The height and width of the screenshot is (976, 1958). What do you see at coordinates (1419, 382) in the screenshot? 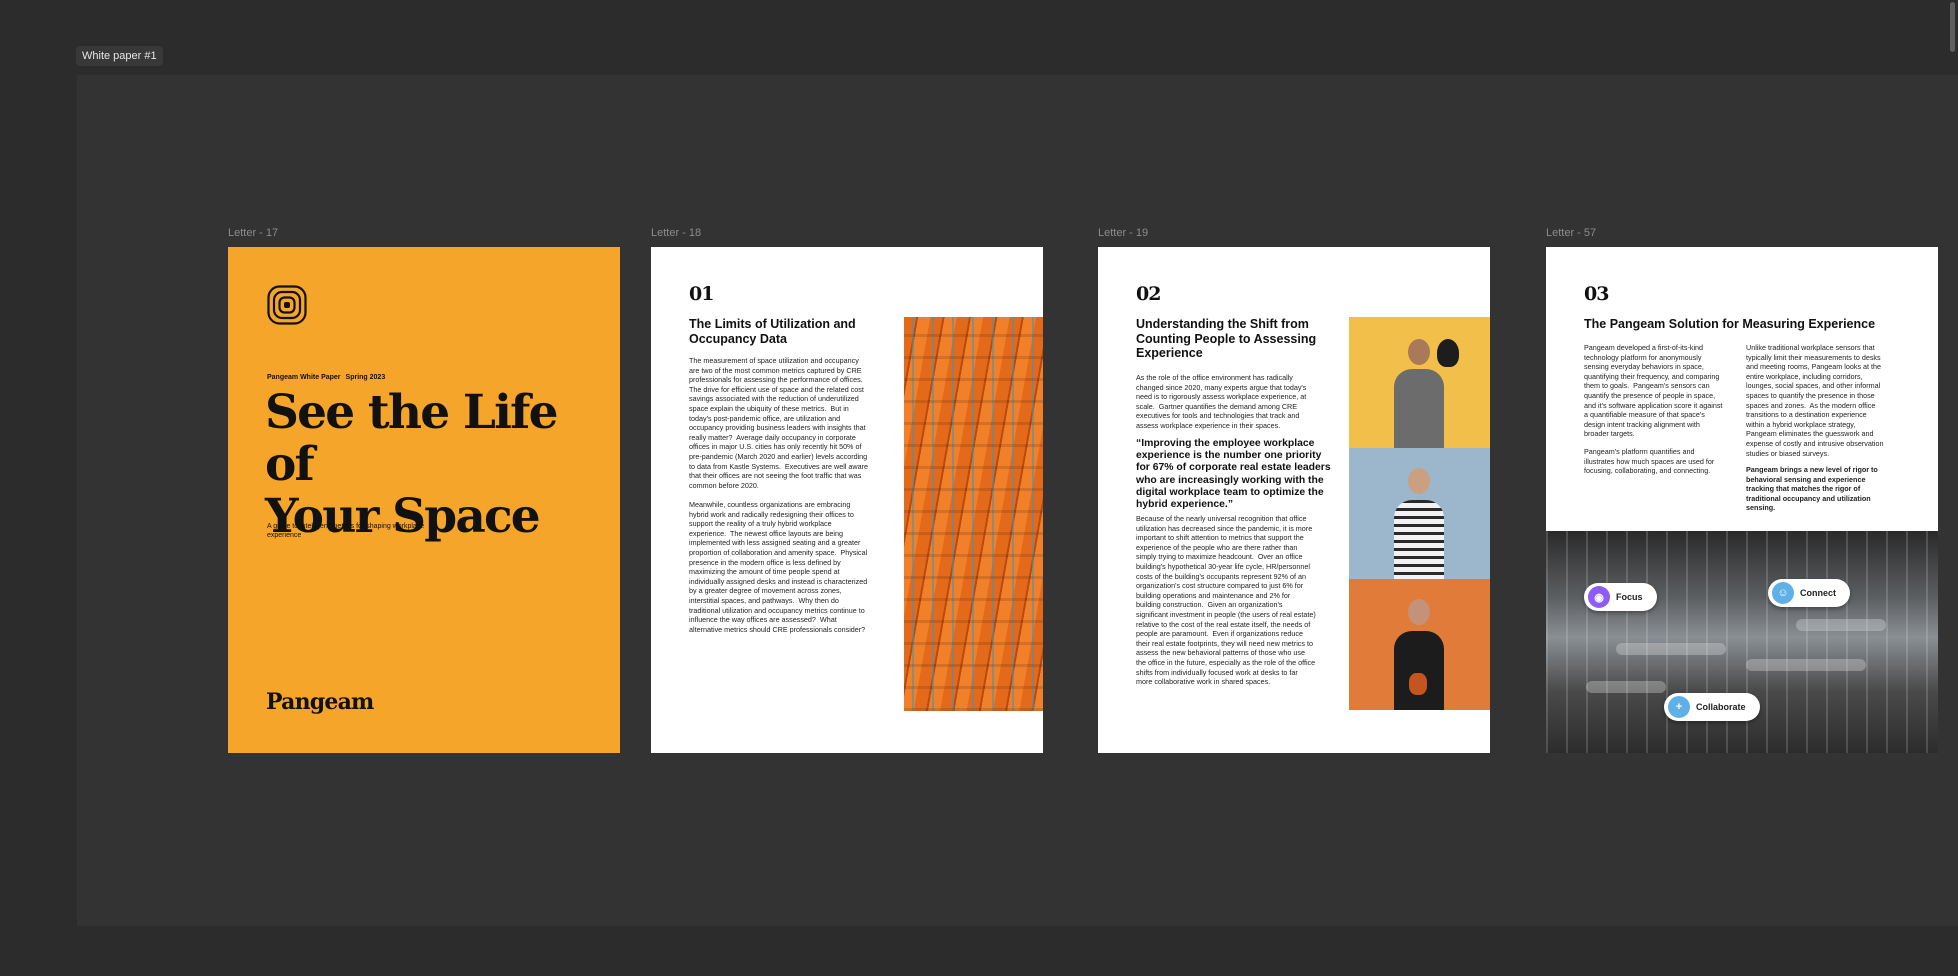
I see `portrait-photo-man-with-bird` at bounding box center [1419, 382].